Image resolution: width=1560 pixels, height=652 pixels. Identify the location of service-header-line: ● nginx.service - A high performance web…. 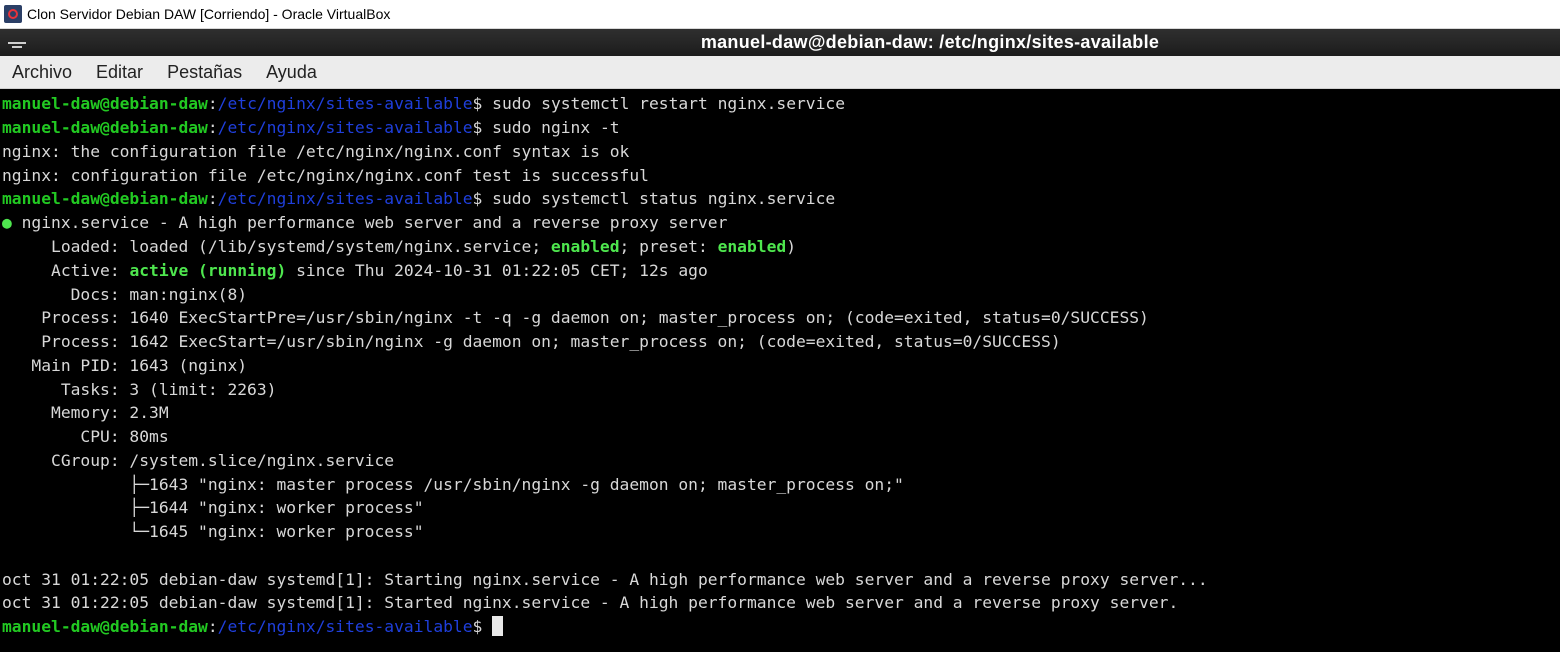
(364, 223).